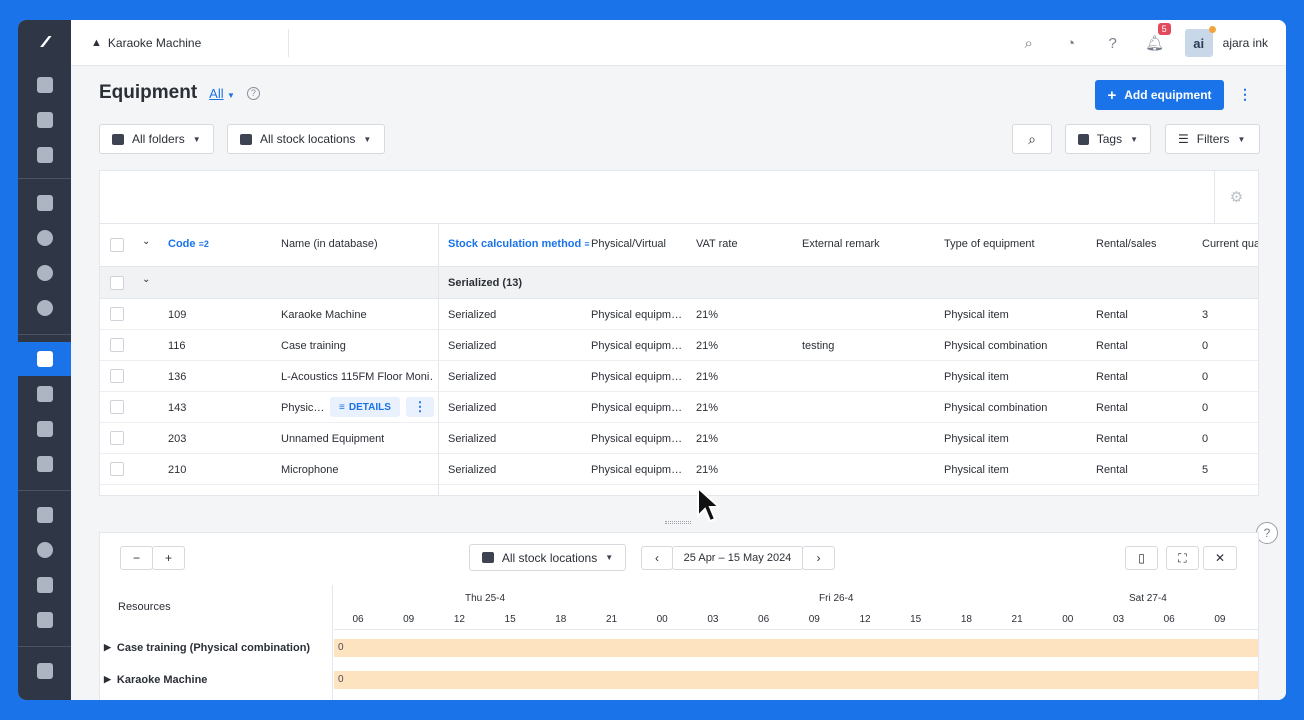 The image size is (1304, 720). I want to click on username: ajara ink, so click(1245, 43).